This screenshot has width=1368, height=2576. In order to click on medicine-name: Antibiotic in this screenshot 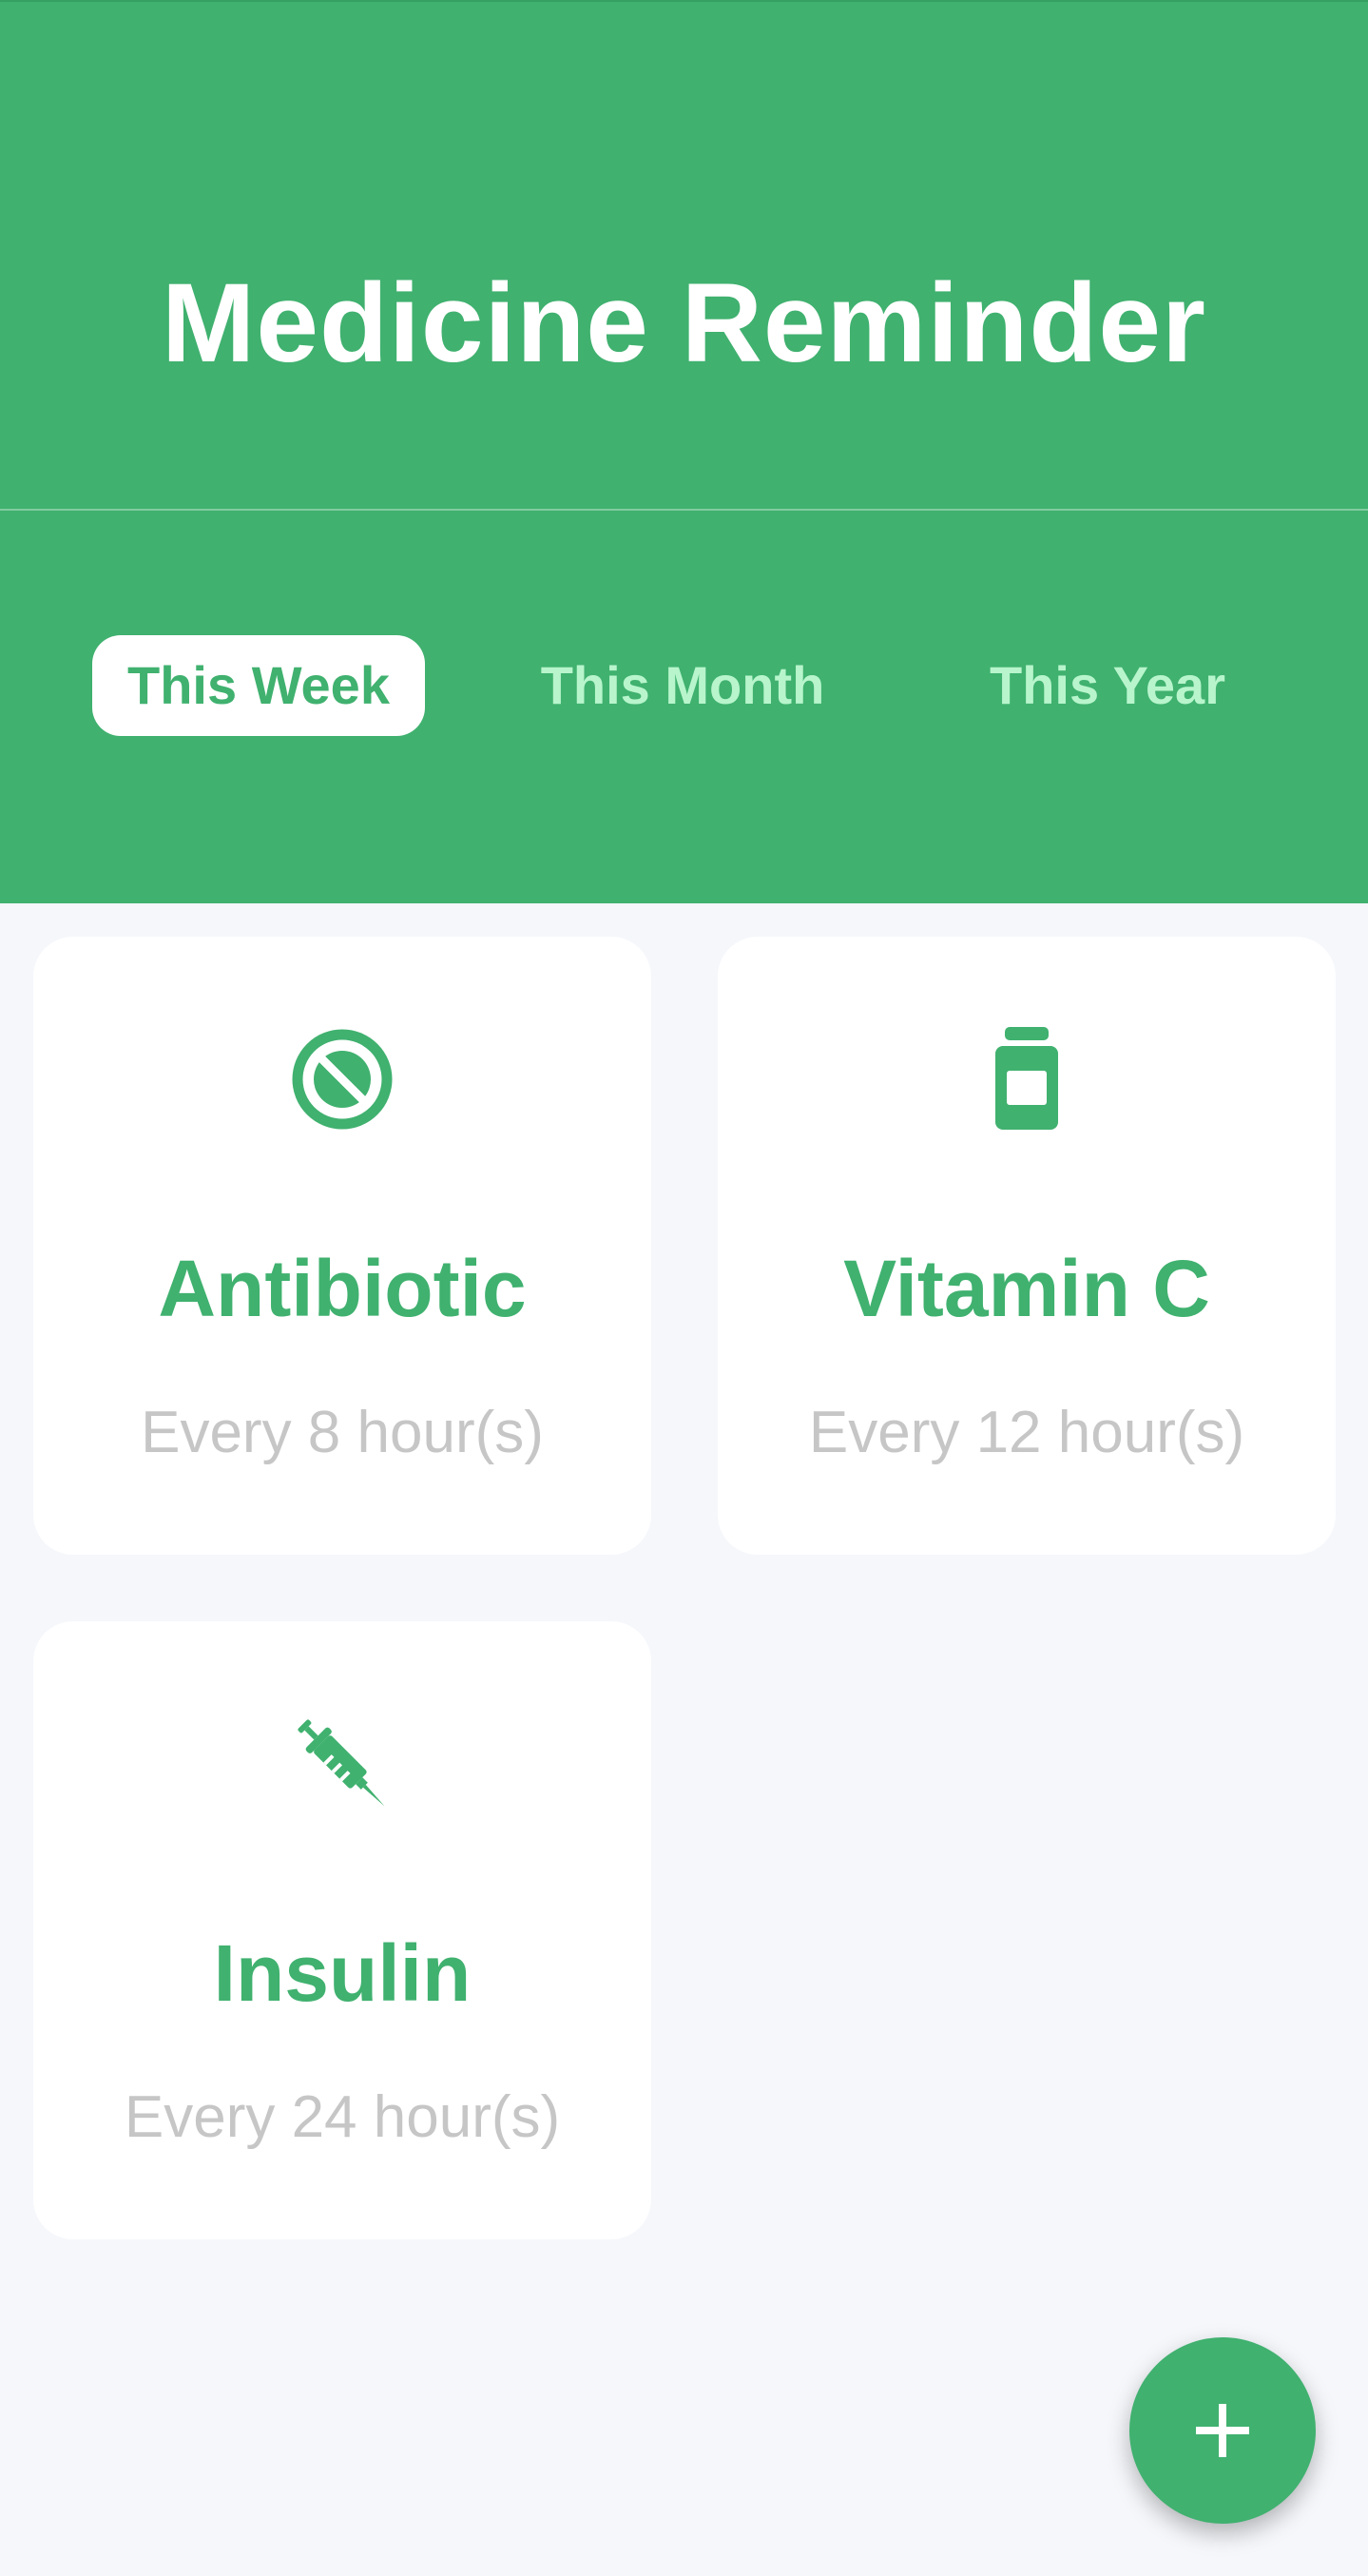, I will do `click(342, 1288)`.